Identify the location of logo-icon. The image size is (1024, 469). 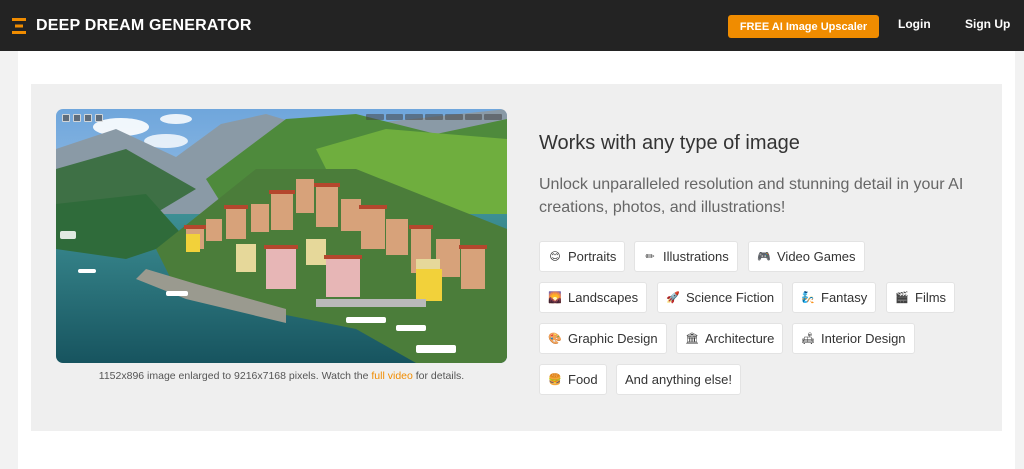
(19, 25).